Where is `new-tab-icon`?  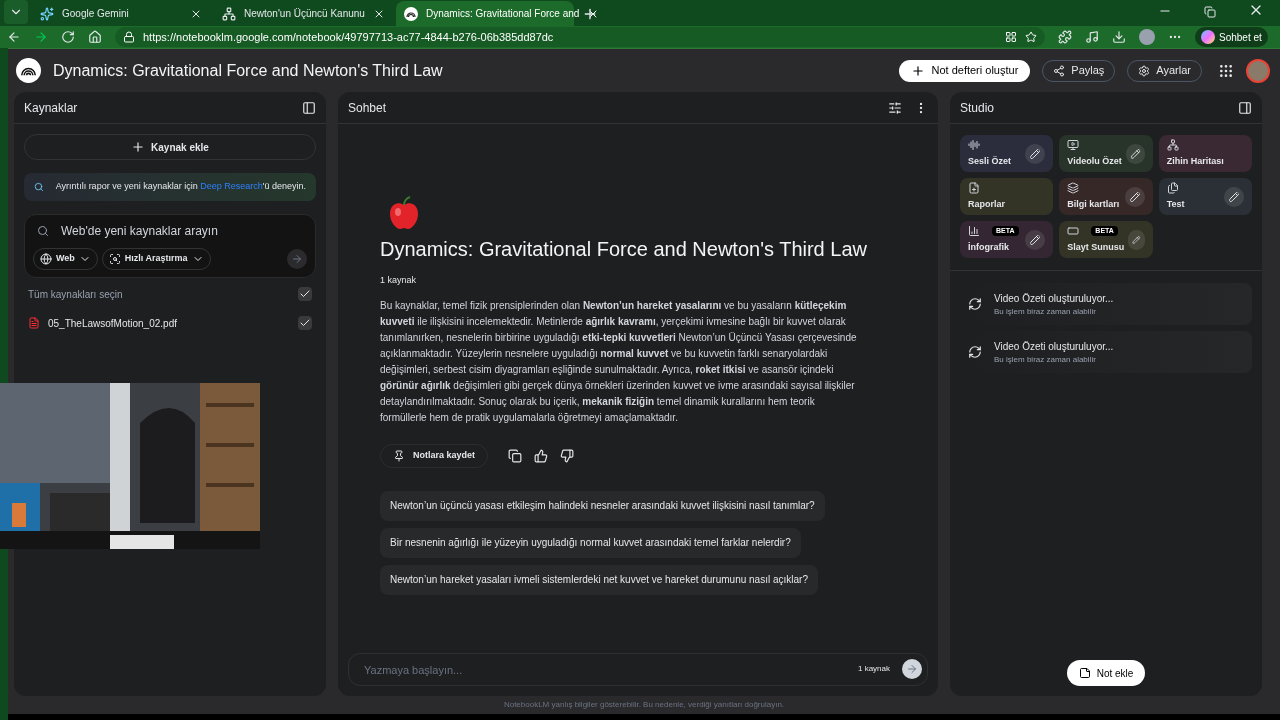
new-tab-icon is located at coordinates (590, 14).